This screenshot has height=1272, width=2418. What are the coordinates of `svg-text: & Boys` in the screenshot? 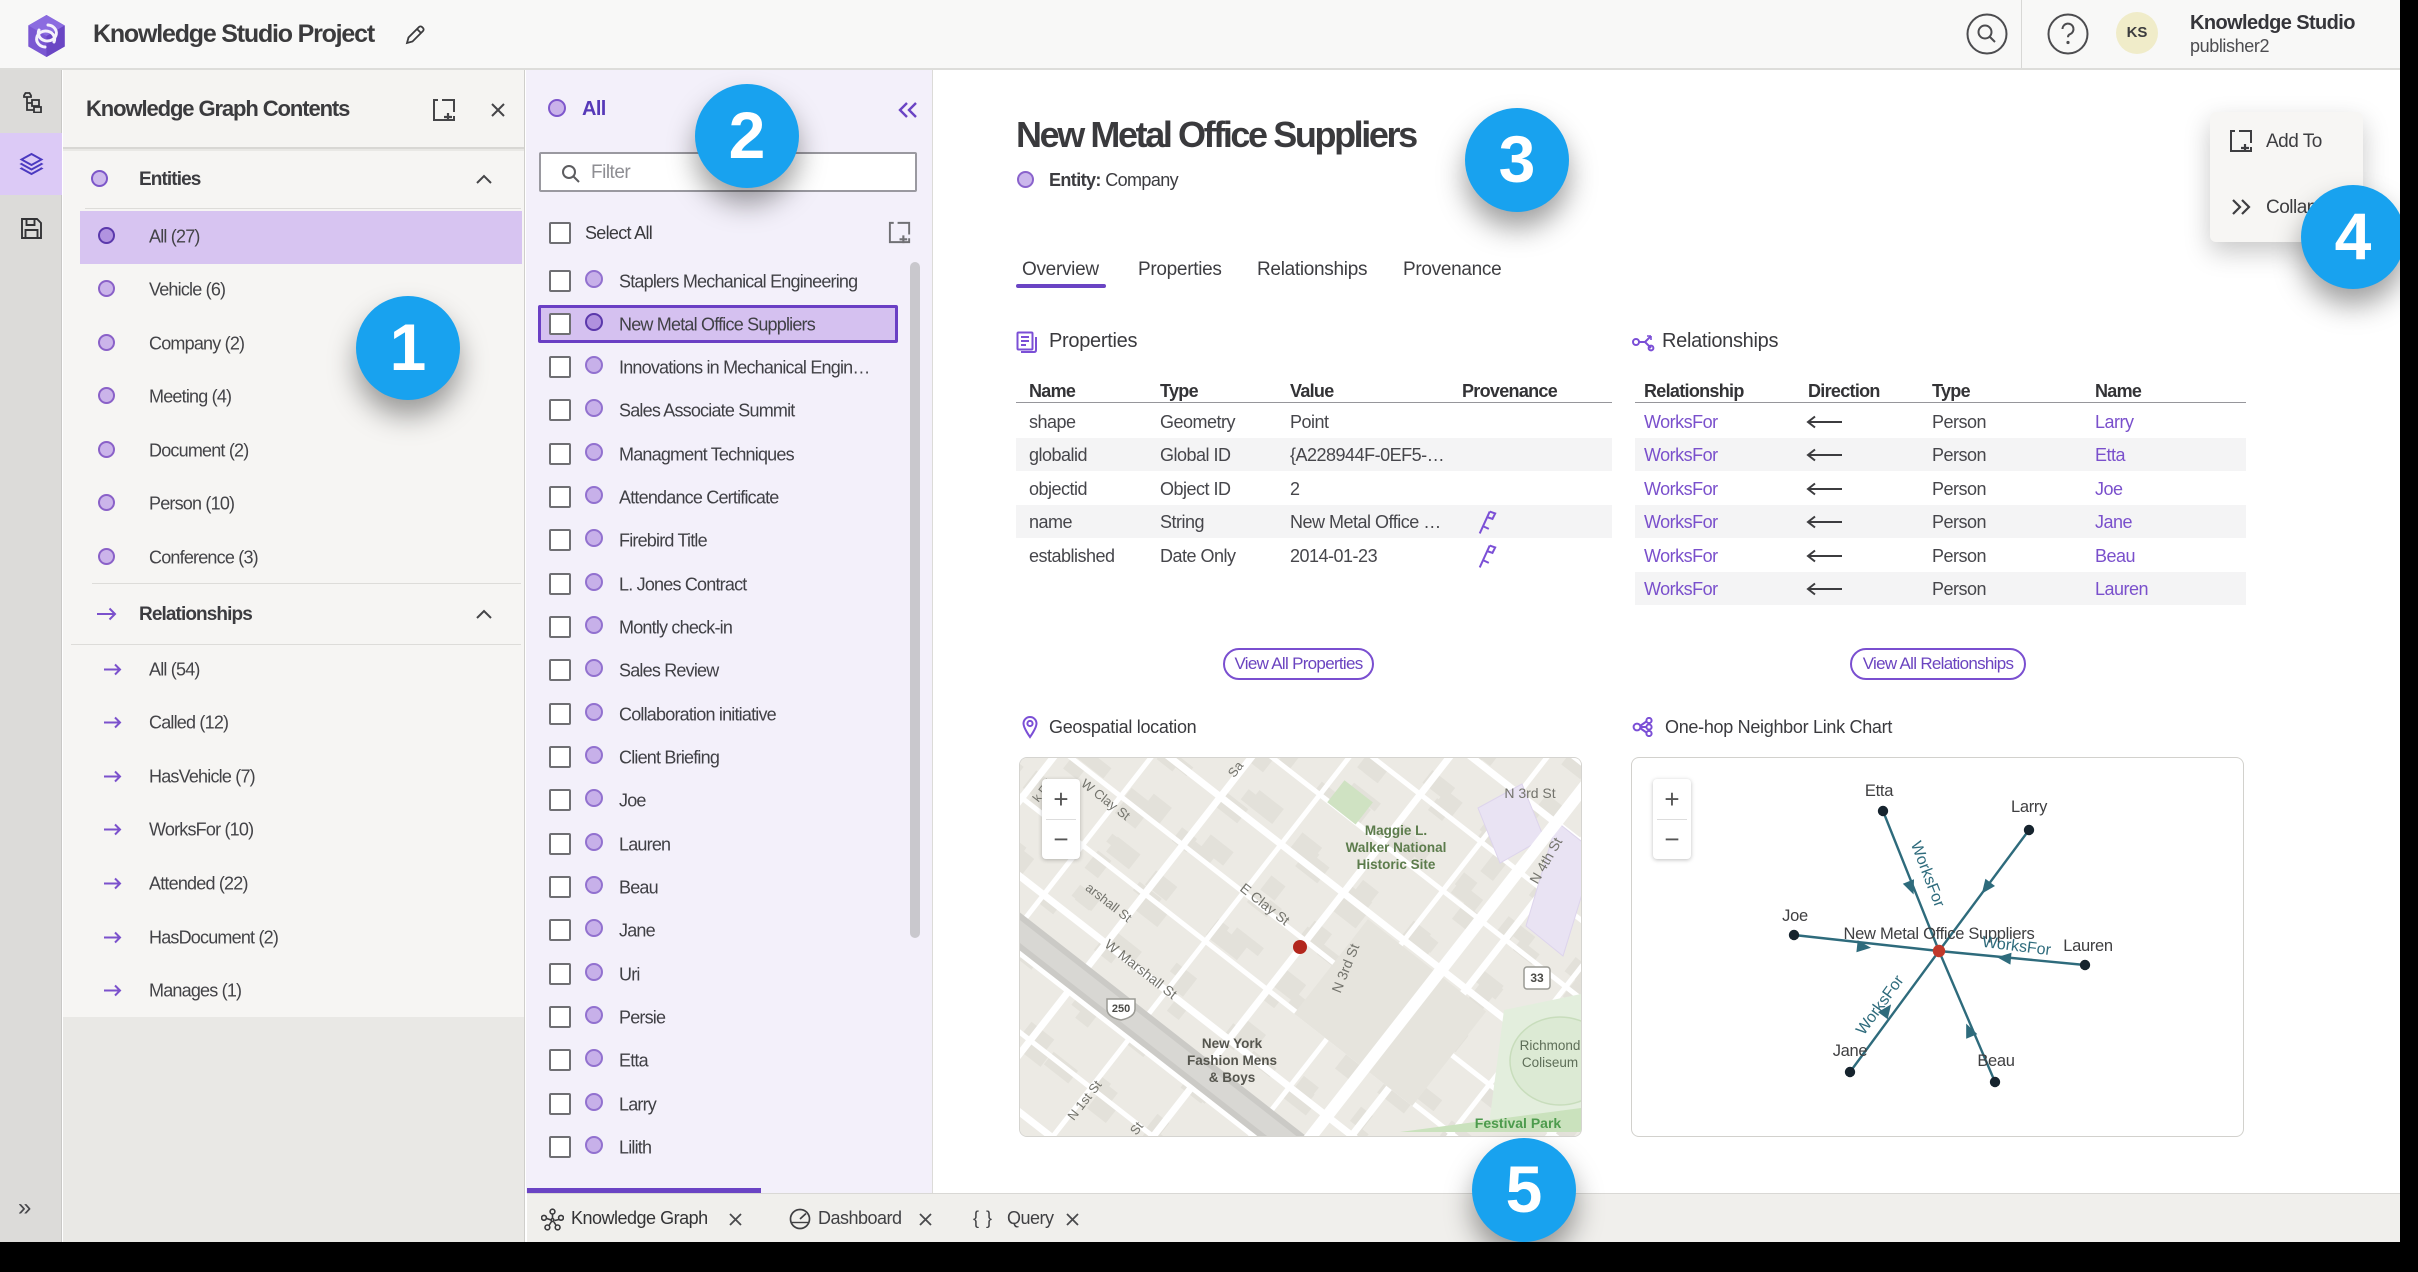 It's located at (1232, 1077).